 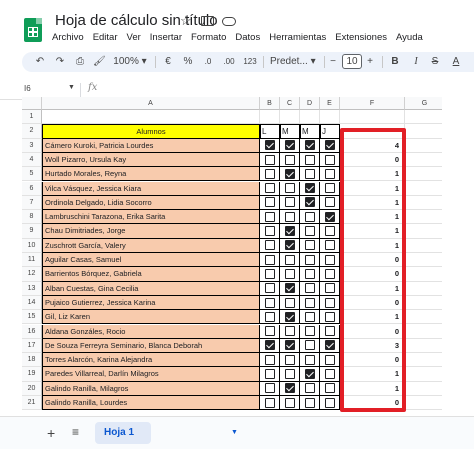 I want to click on all-sheets-menu-icon: ≡, so click(x=75, y=432).